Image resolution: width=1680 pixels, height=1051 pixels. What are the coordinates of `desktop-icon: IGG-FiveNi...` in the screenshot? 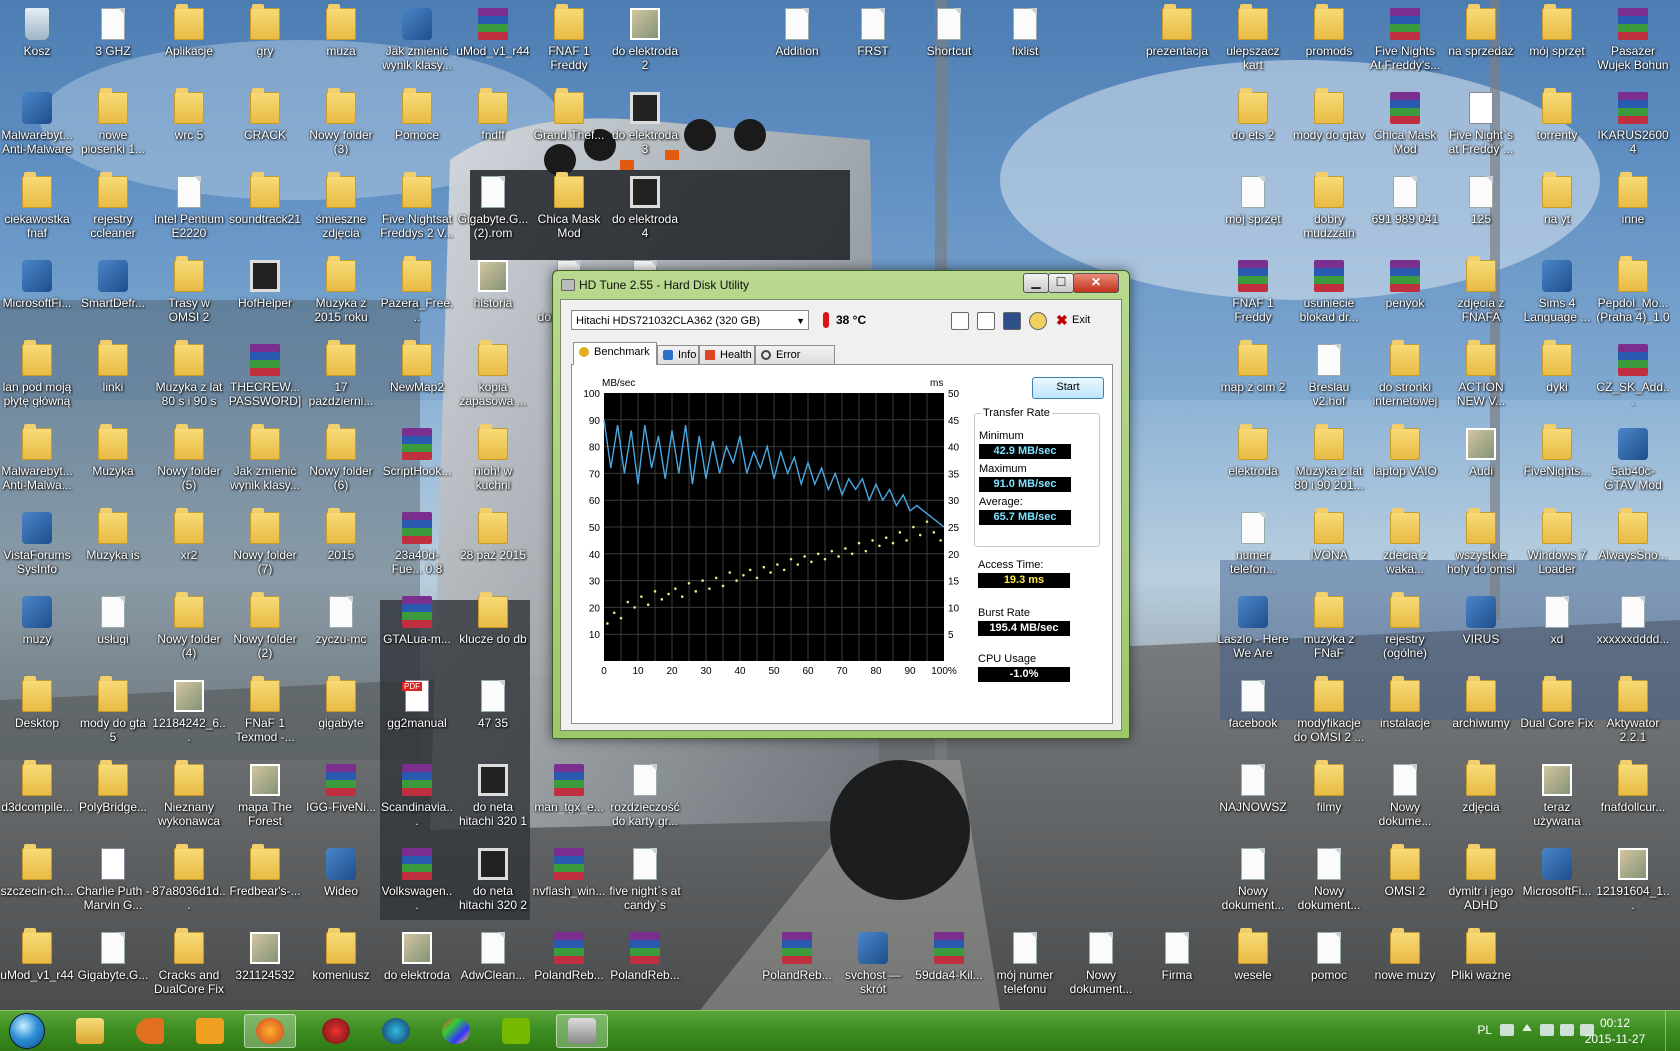 It's located at (341, 789).